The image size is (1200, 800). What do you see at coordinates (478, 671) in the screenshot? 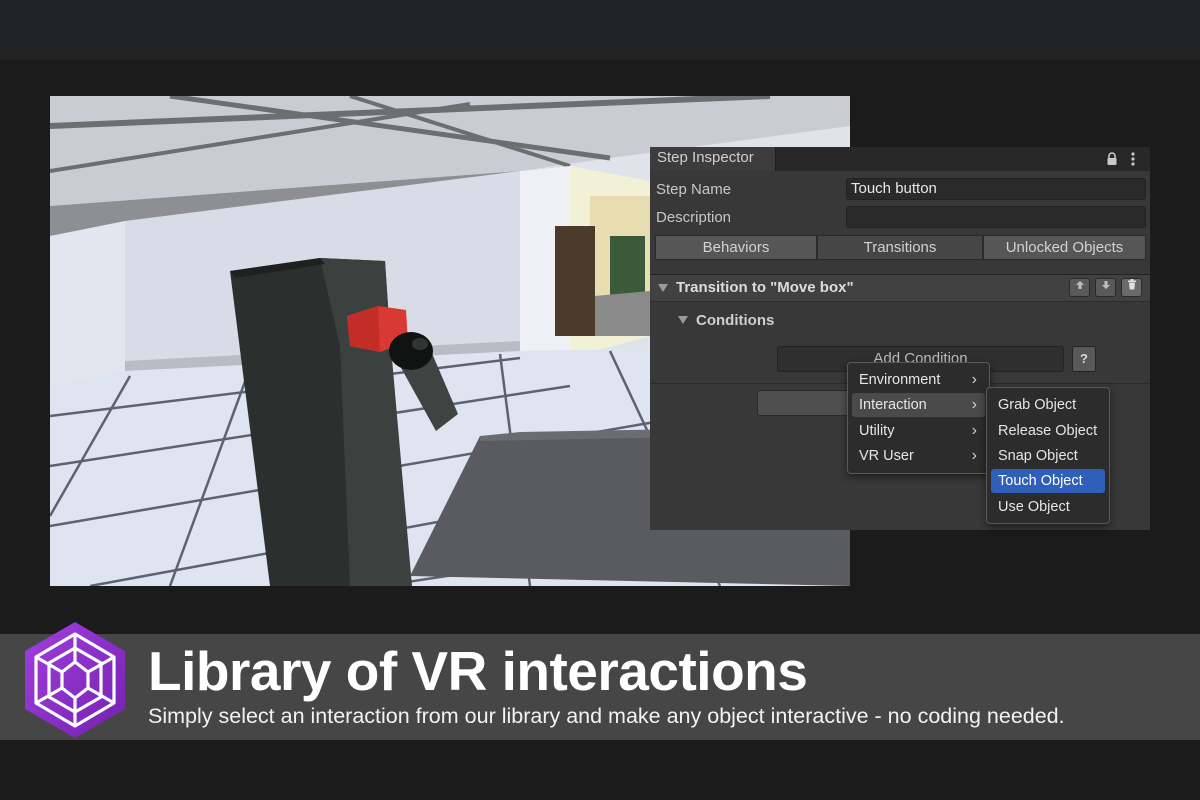
I see `banner-title: Library of VR interactions` at bounding box center [478, 671].